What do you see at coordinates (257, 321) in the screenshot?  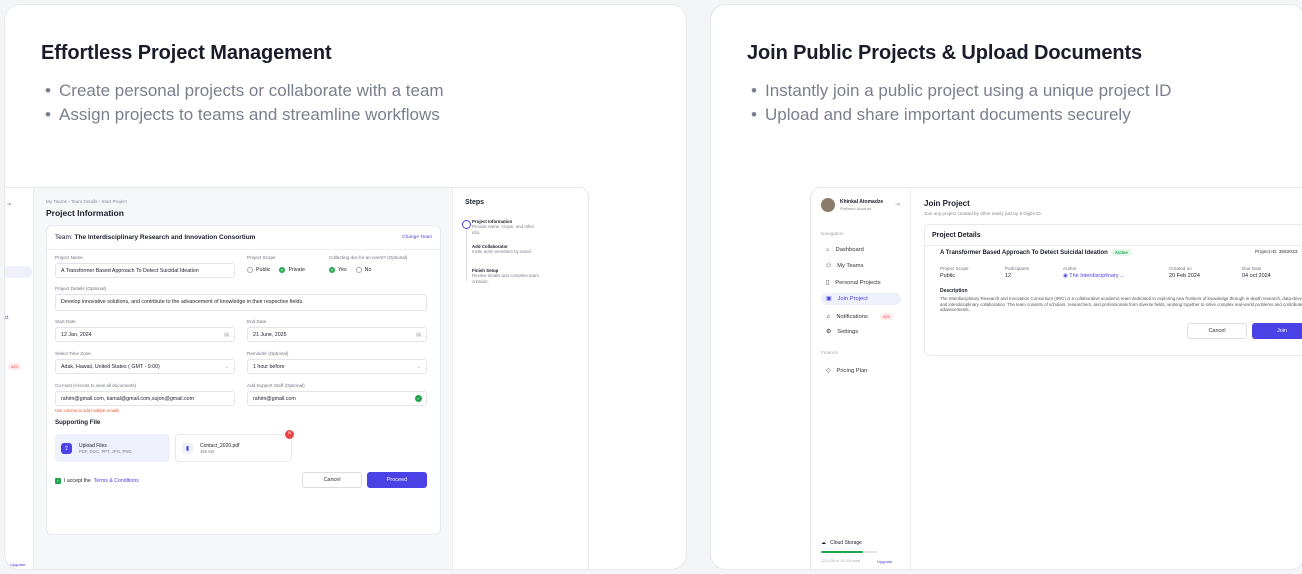 I see `end-date-label: End Date` at bounding box center [257, 321].